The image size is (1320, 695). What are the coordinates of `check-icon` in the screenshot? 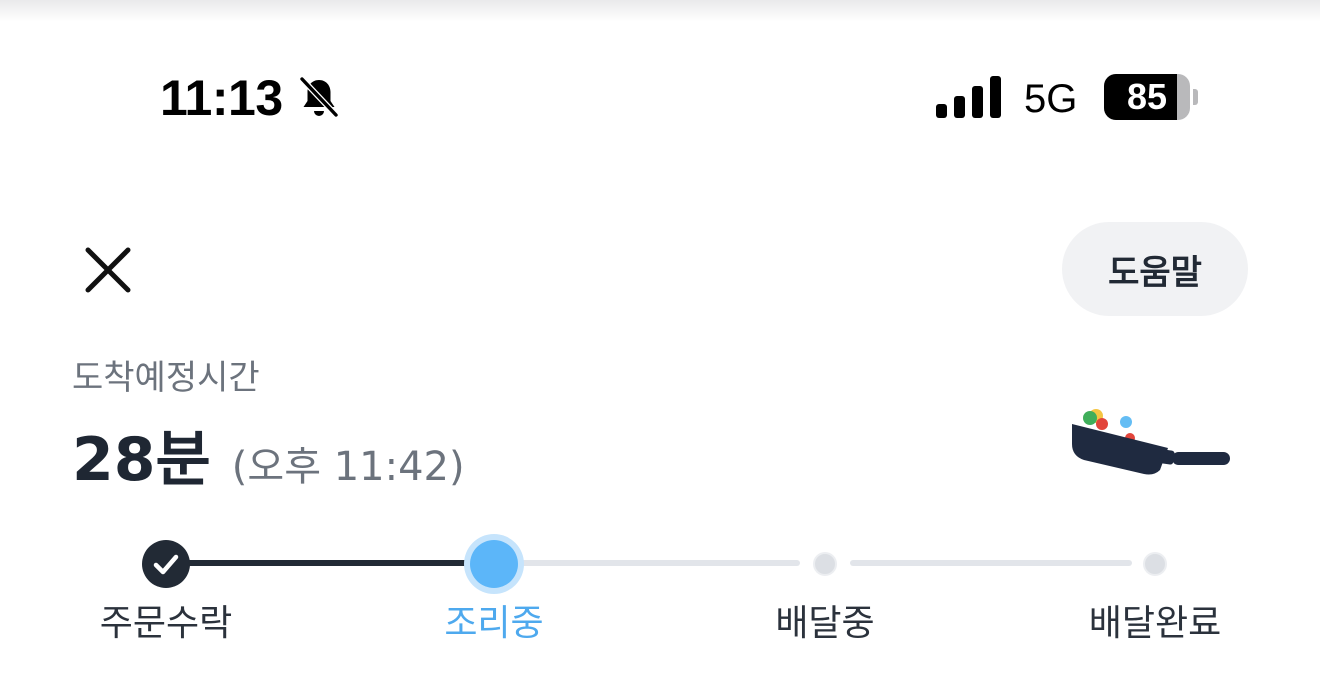 It's located at (166, 564).